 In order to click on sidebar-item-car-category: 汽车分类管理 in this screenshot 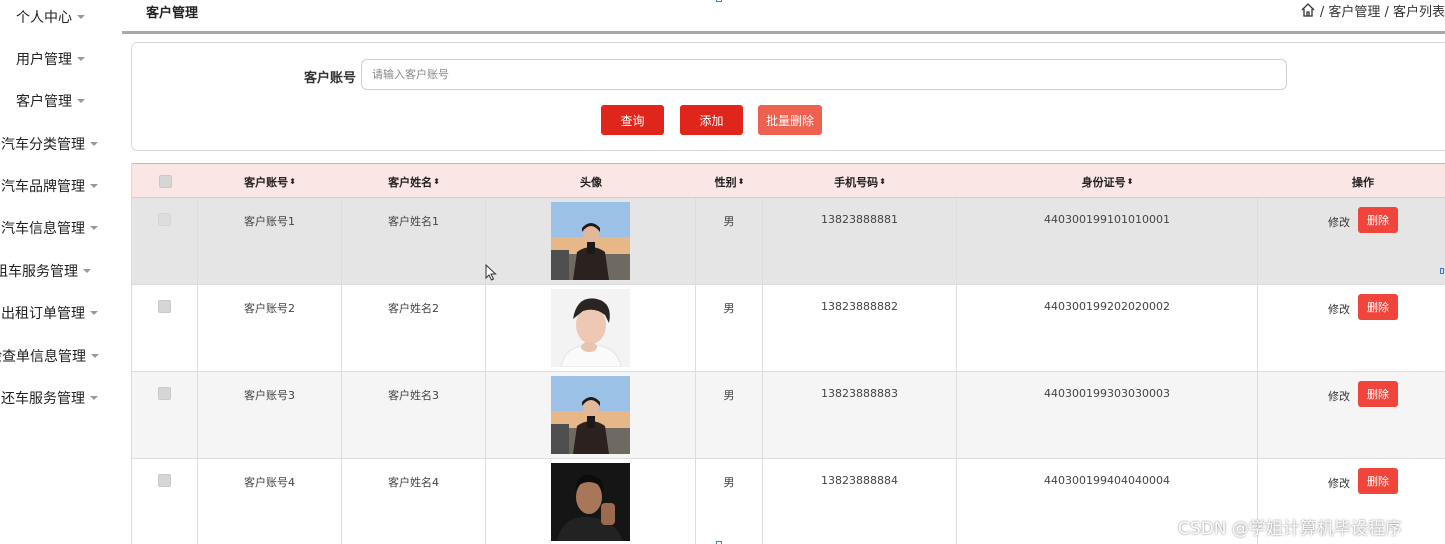, I will do `click(49, 144)`.